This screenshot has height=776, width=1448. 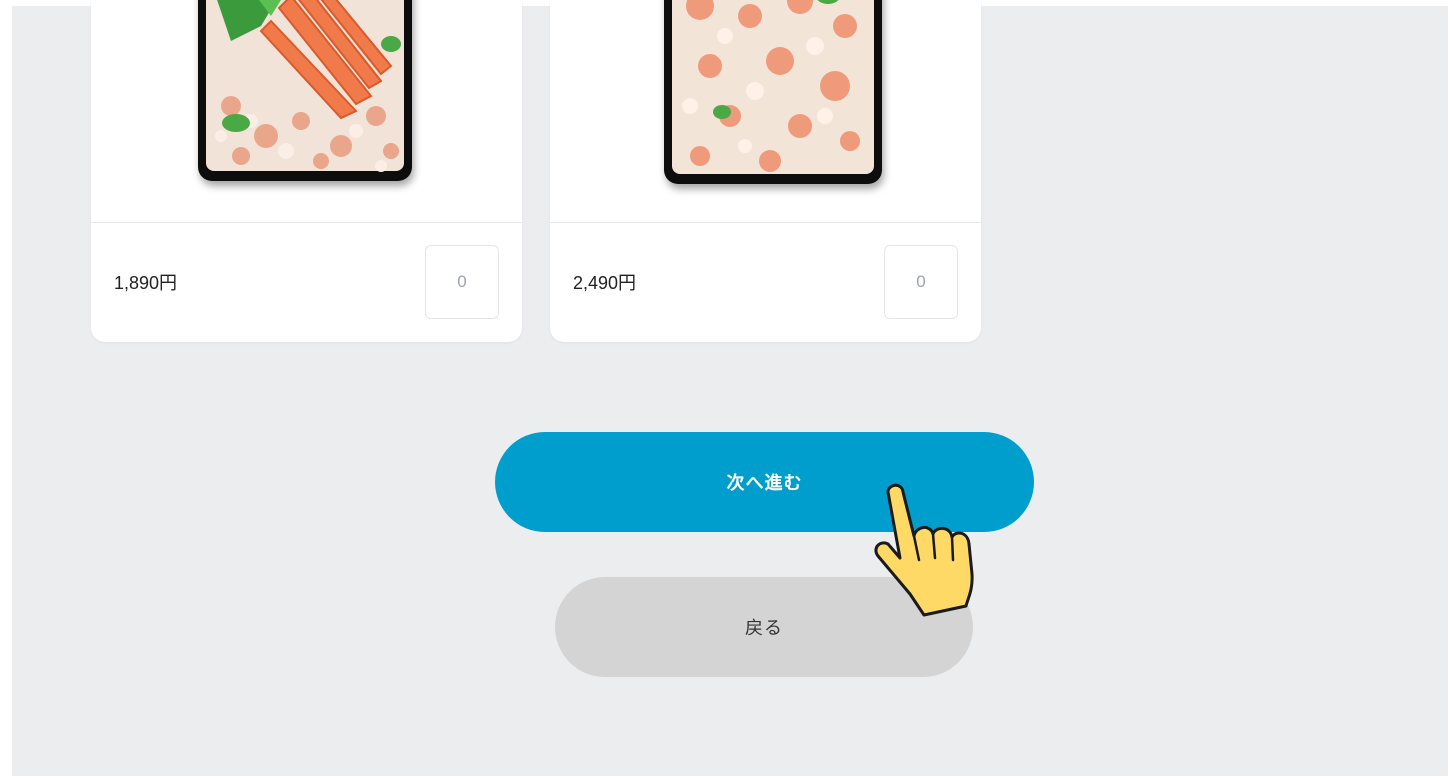 I want to click on crab-meat-bento-image, so click(x=773, y=92).